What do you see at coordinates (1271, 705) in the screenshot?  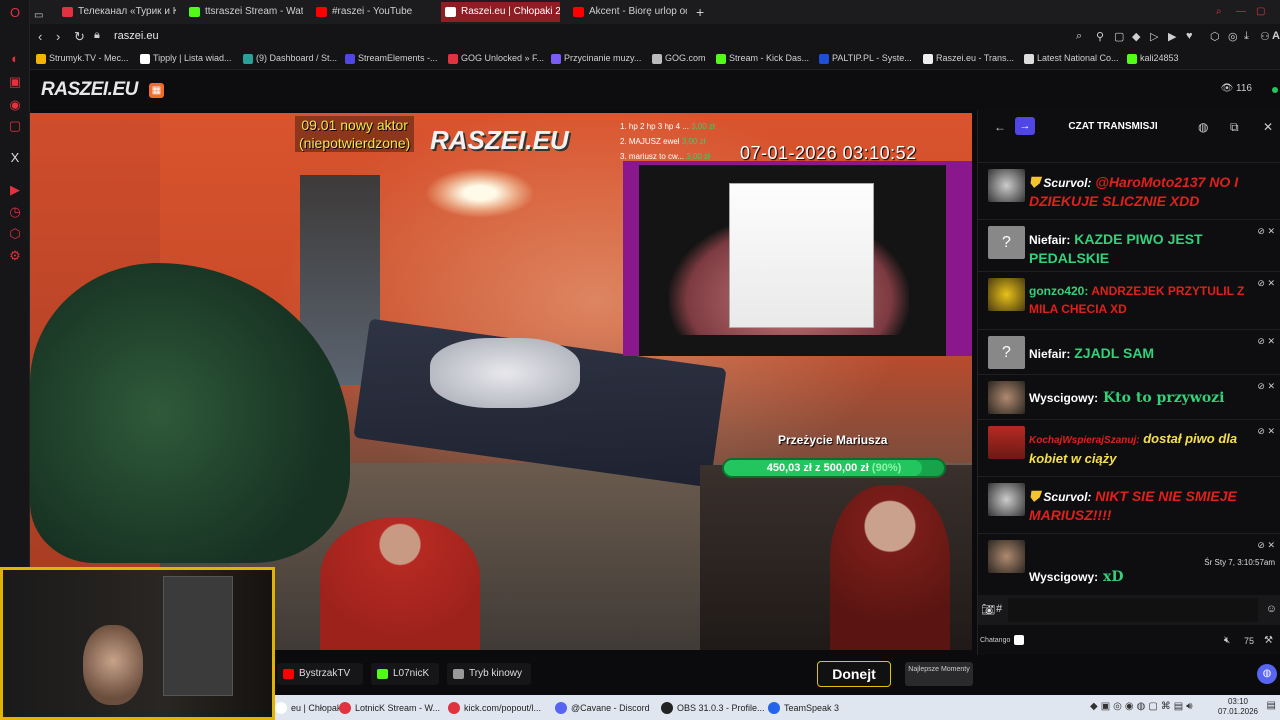 I see `notification-icon: ▤` at bounding box center [1271, 705].